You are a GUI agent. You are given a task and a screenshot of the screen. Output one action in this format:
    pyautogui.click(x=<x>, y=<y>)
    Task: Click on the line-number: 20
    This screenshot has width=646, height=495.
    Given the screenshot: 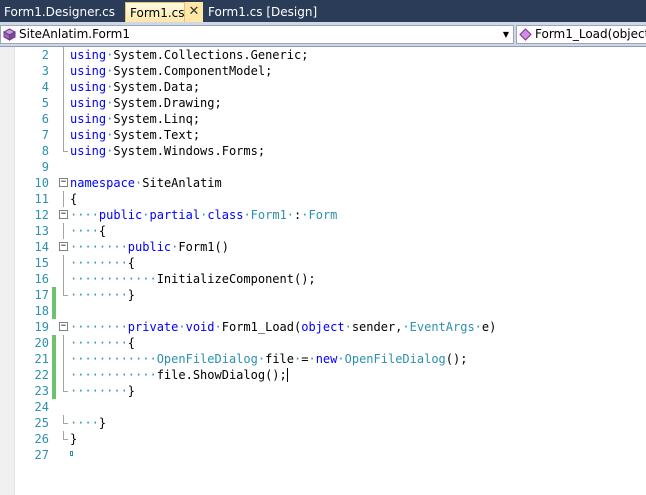 What is the action you would take?
    pyautogui.click(x=41, y=343)
    